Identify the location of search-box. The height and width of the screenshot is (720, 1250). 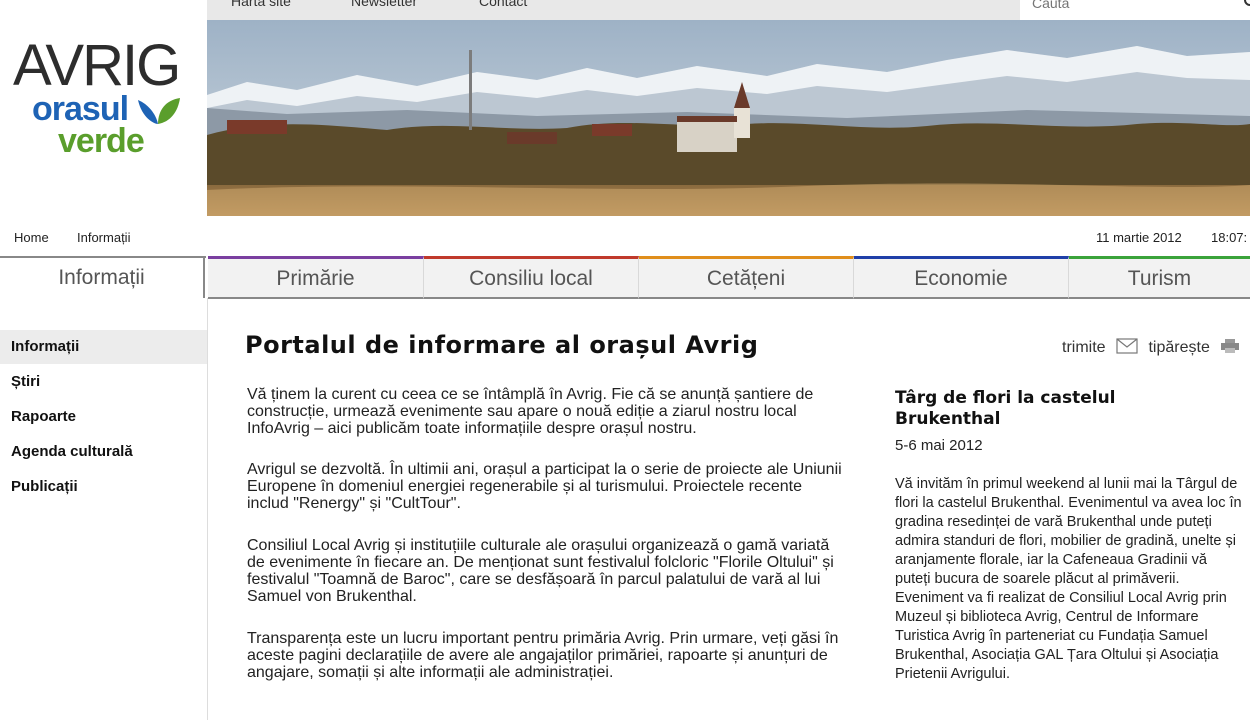
(1135, 10).